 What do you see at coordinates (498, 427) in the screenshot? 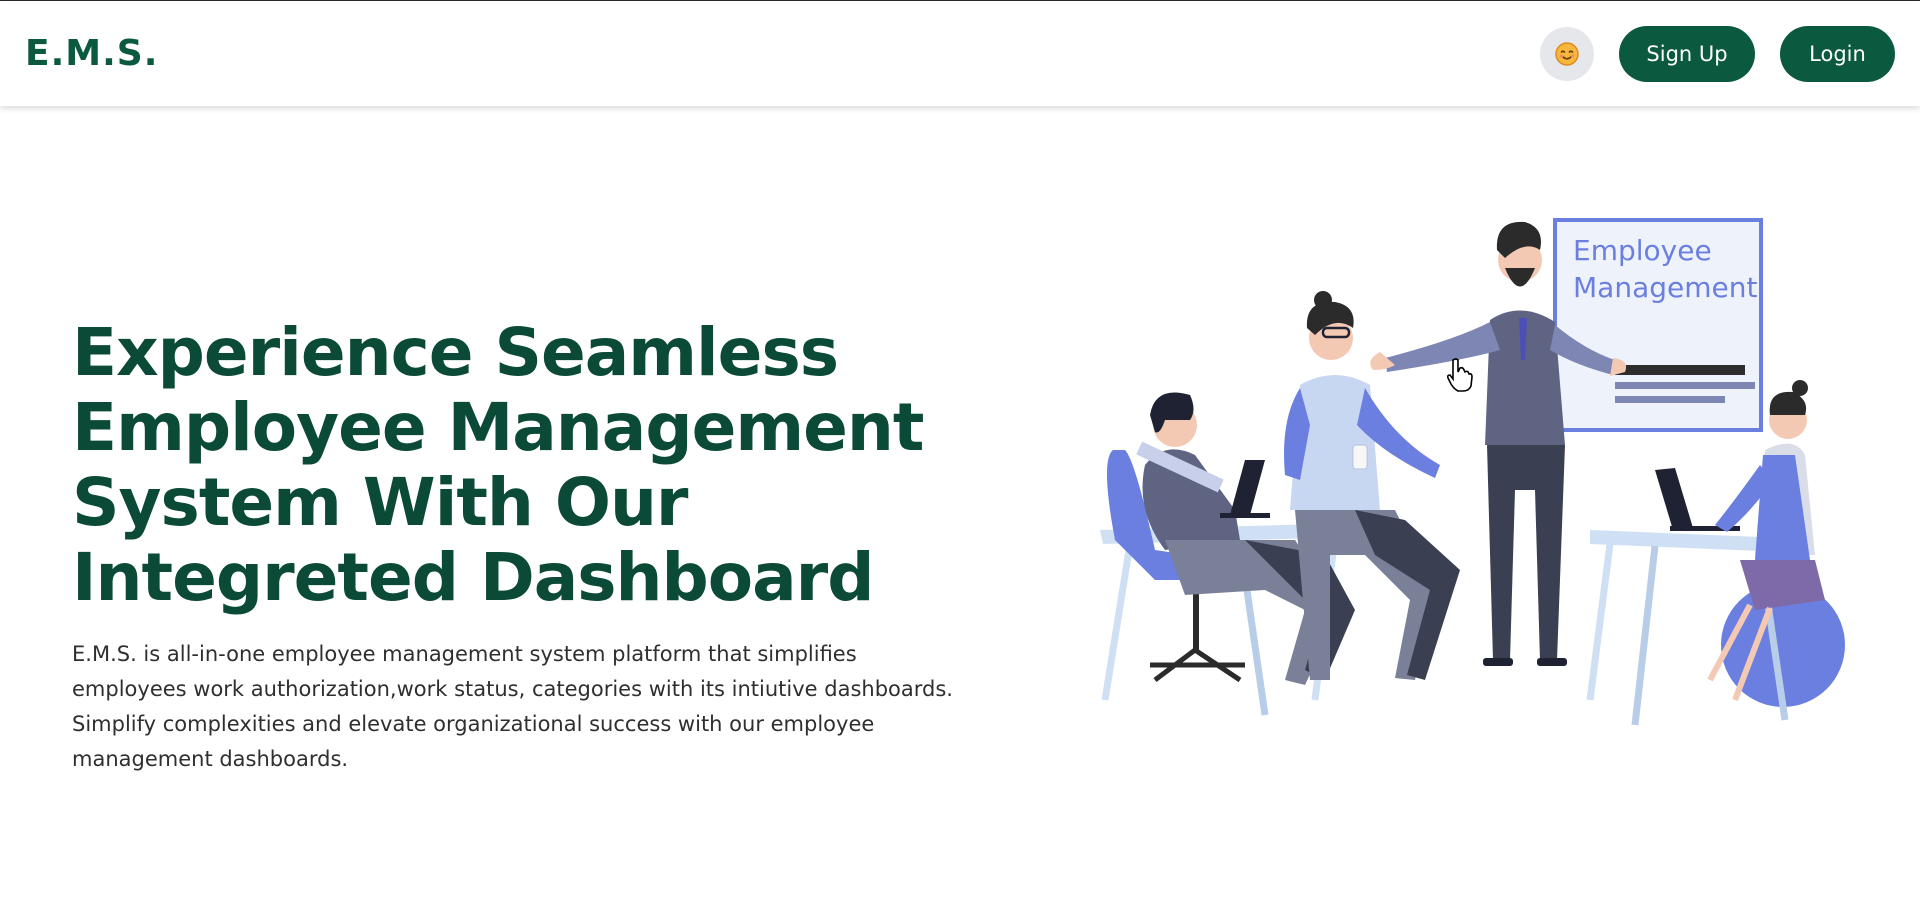
I see `hero-title-line: Employee Management` at bounding box center [498, 427].